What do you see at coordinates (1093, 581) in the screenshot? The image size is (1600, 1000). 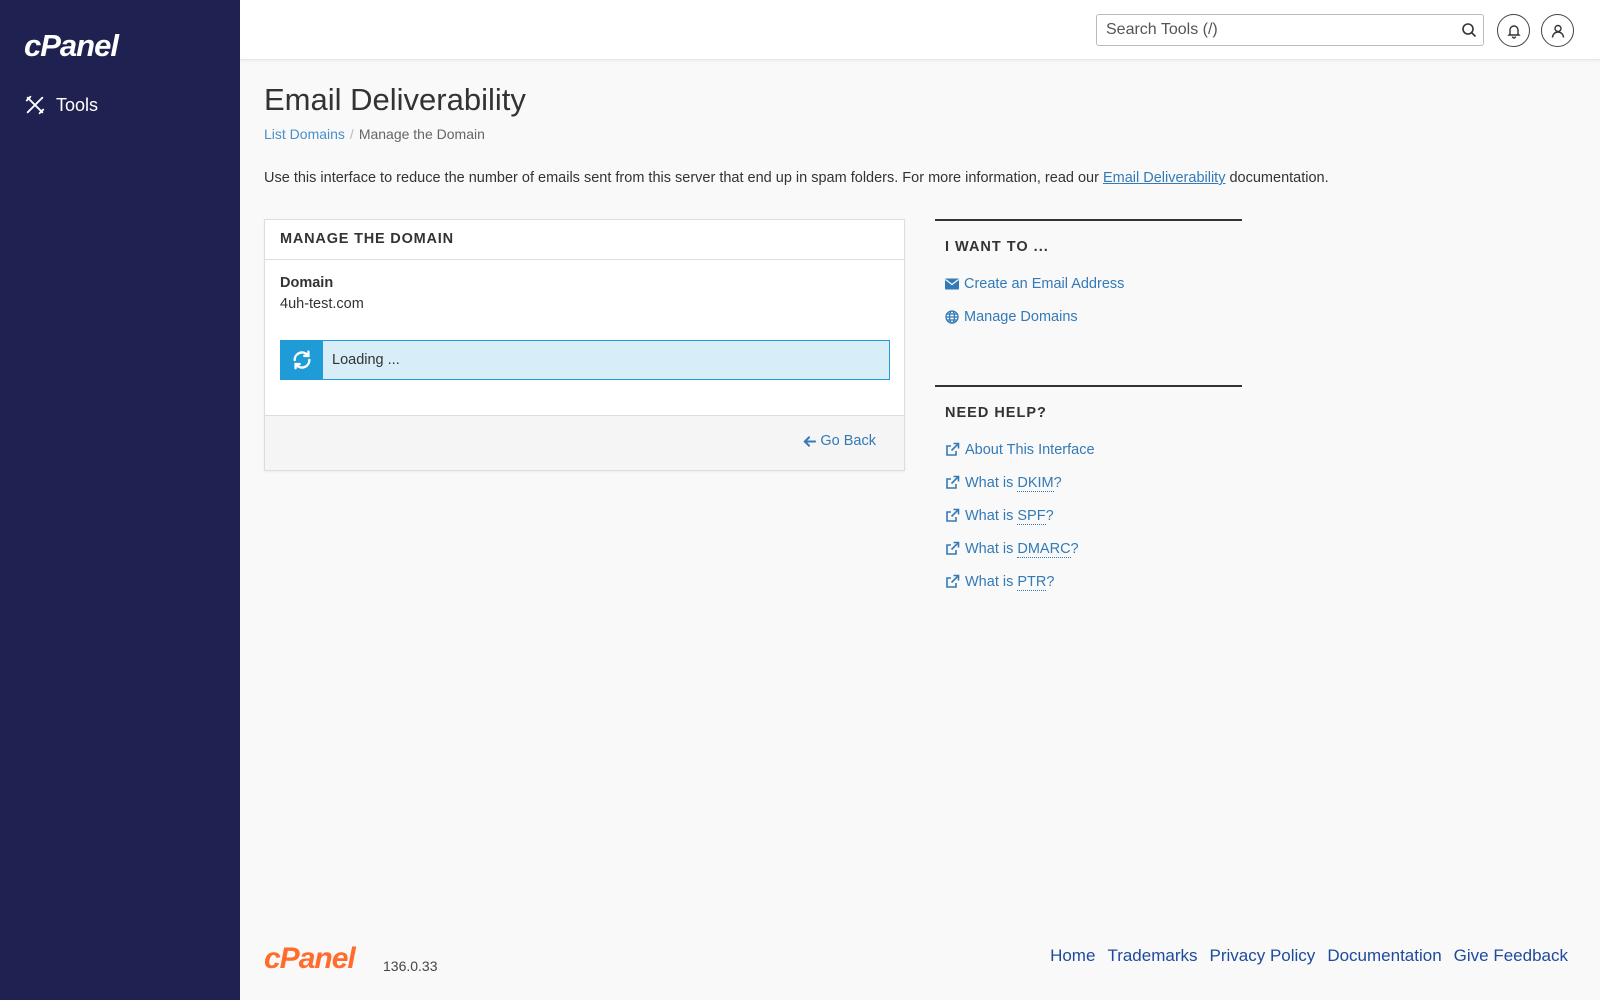 I see `list-item: What is PTR?` at bounding box center [1093, 581].